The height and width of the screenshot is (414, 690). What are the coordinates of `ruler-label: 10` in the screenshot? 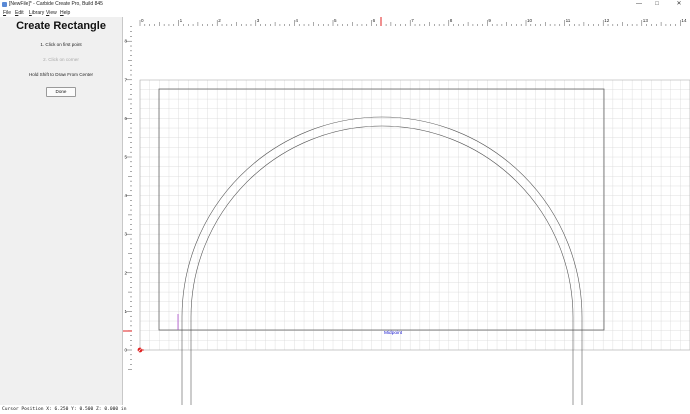 It's located at (530, 20).